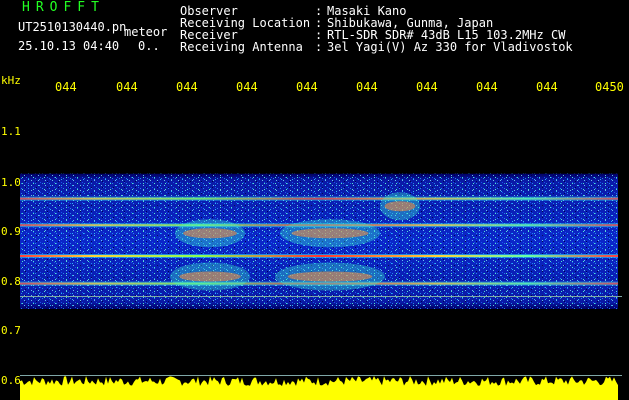  I want to click on amplitude-baseline, so click(321, 375).